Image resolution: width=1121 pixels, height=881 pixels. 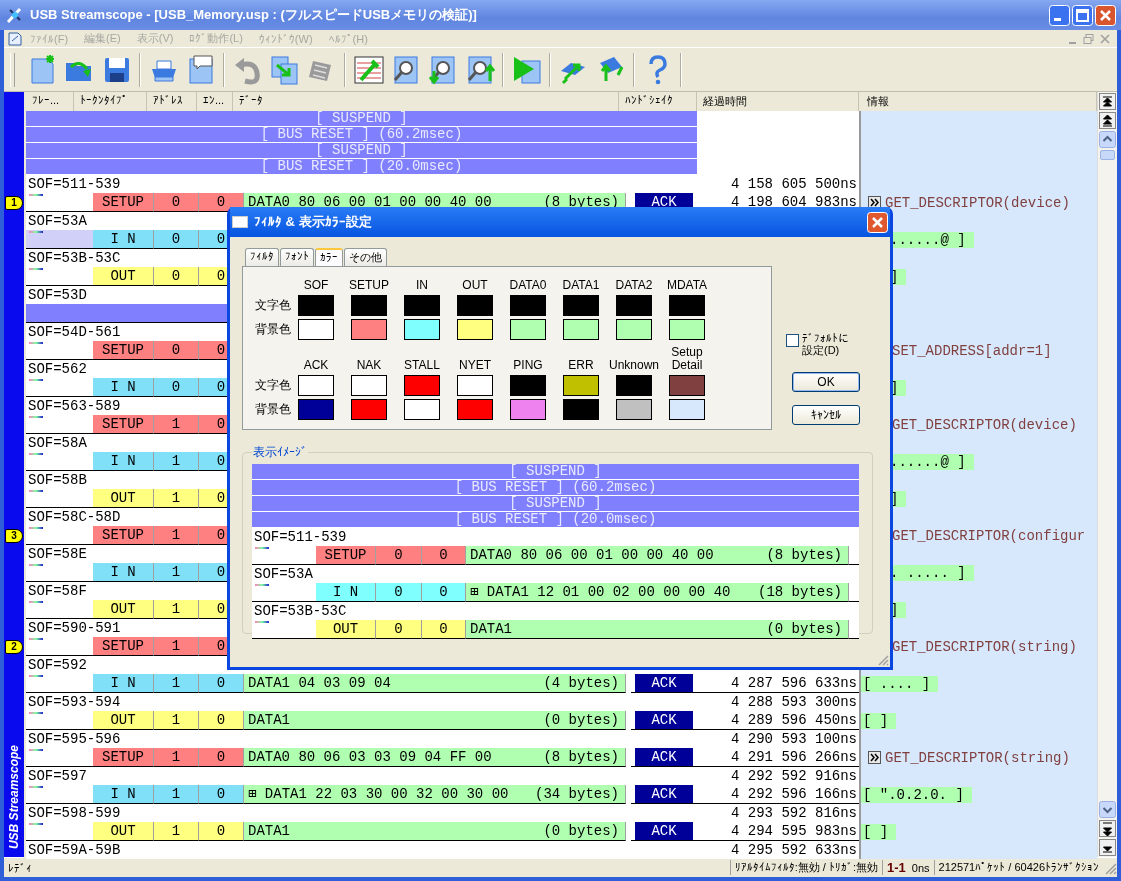 What do you see at coordinates (14, 535) in the screenshot?
I see `bookmark-tag: 3` at bounding box center [14, 535].